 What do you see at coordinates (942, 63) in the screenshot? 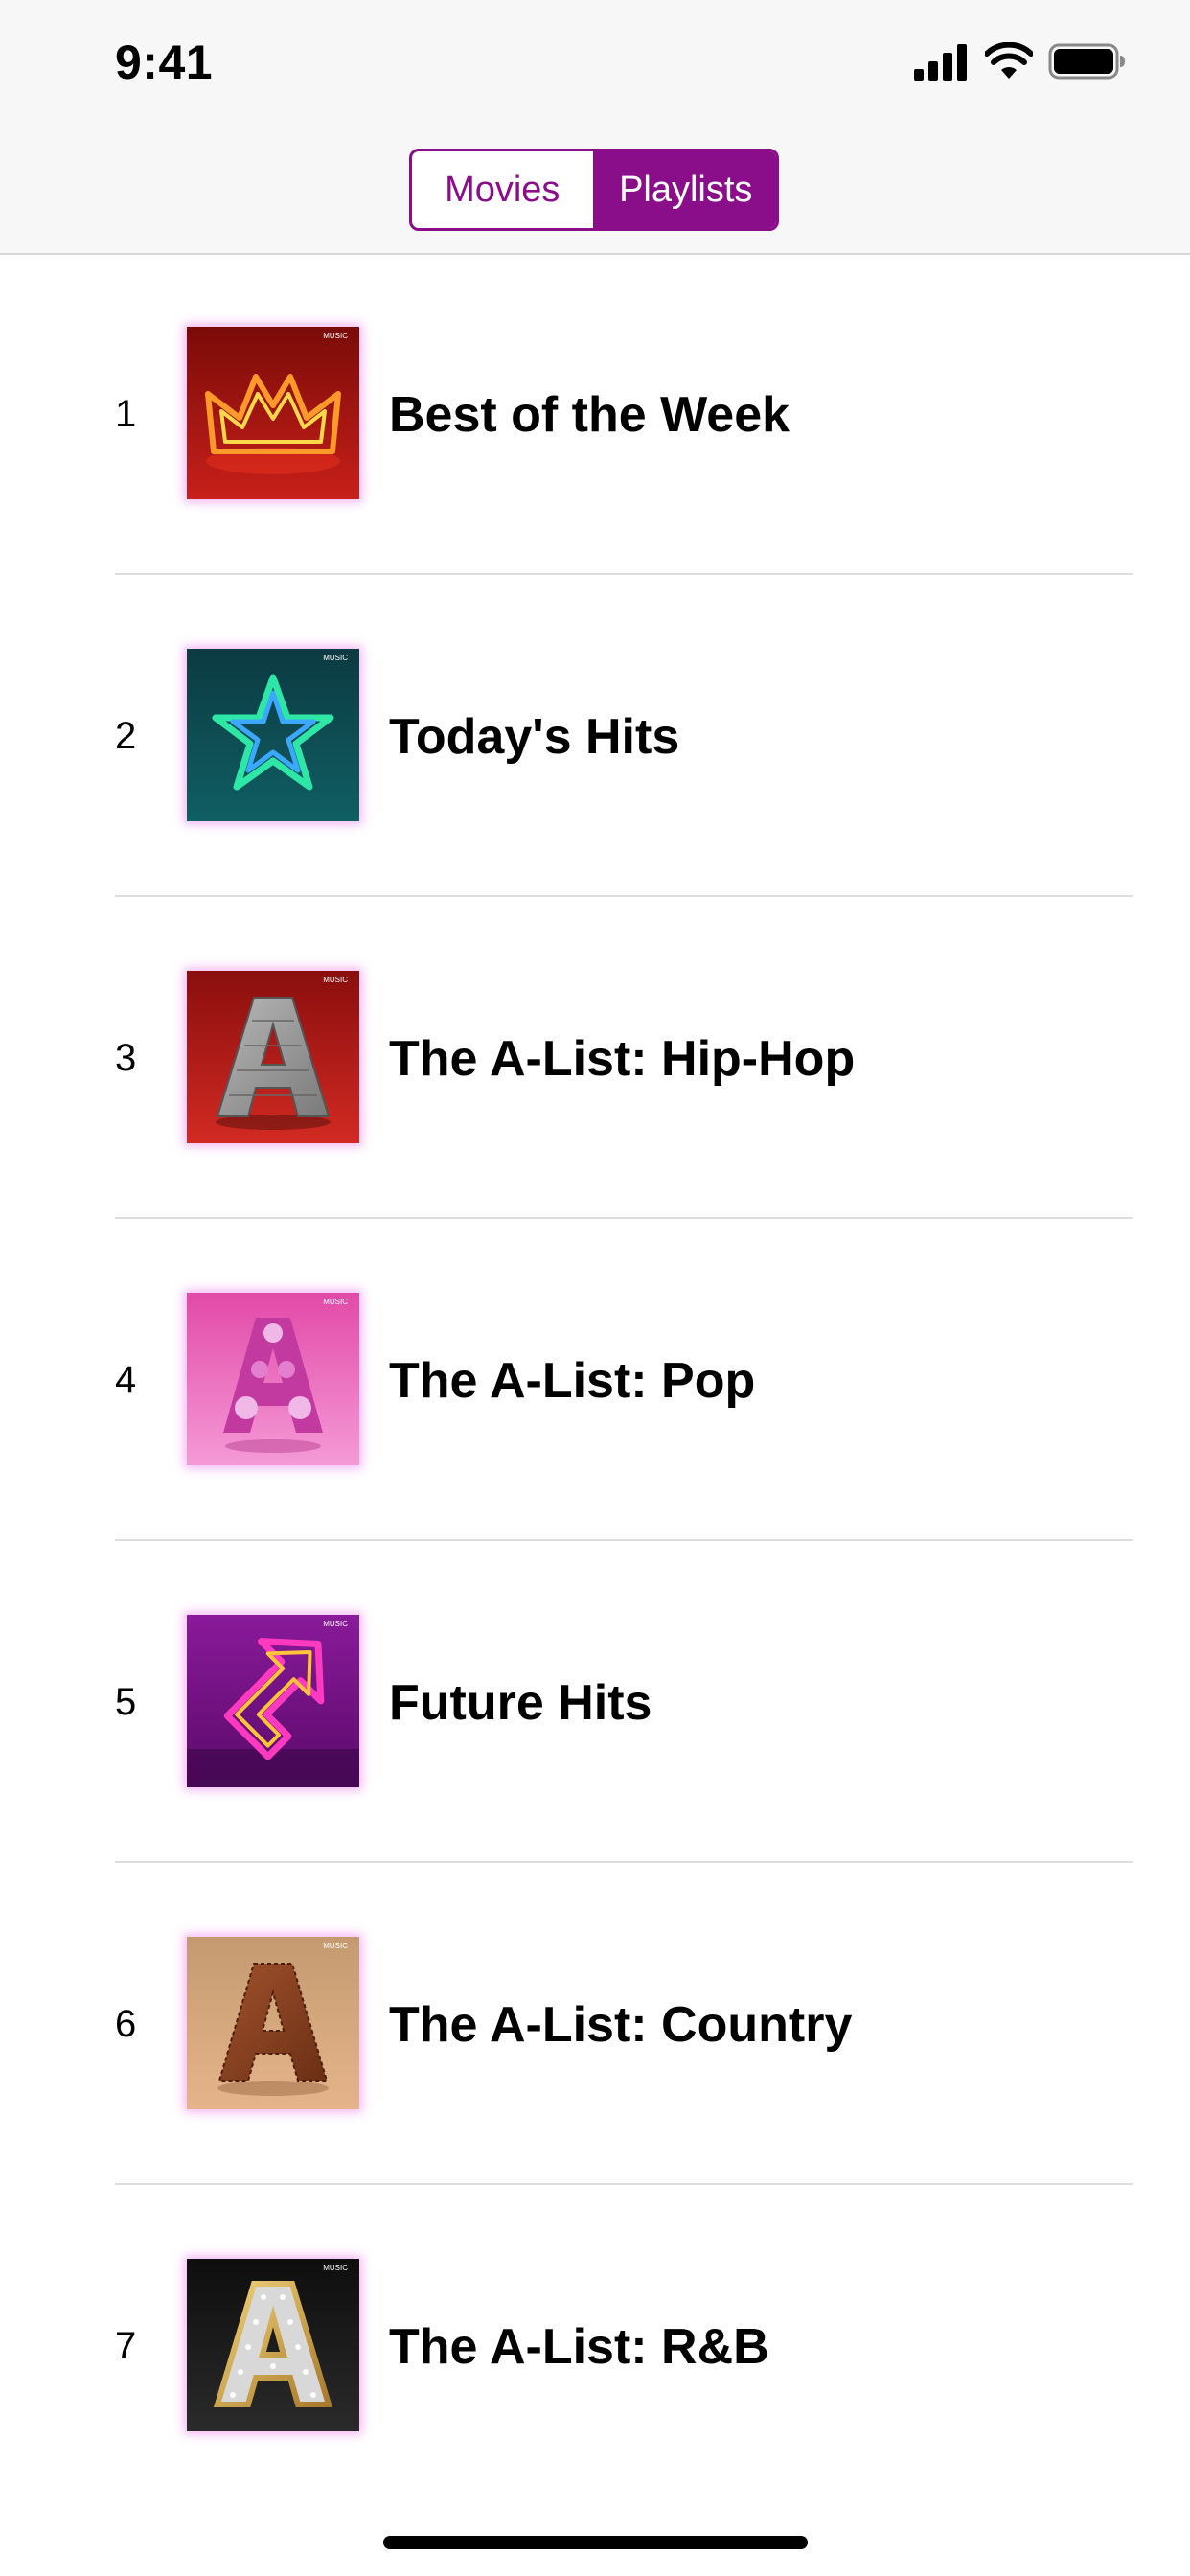
I see `cellular-signal-icon` at bounding box center [942, 63].